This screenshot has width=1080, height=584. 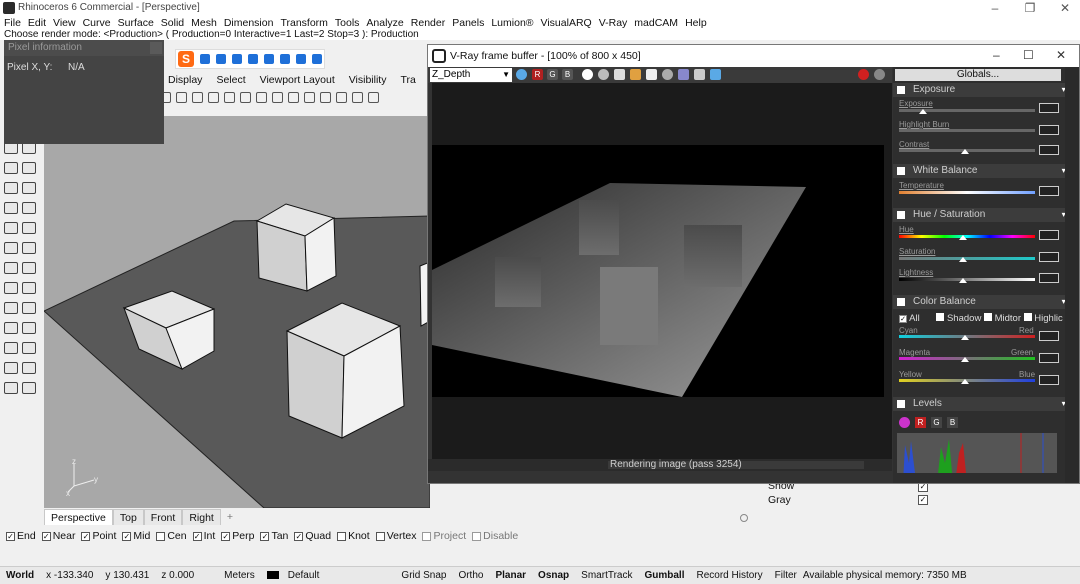 What do you see at coordinates (186, 59) in the screenshot?
I see `sogou-ime-icon: S` at bounding box center [186, 59].